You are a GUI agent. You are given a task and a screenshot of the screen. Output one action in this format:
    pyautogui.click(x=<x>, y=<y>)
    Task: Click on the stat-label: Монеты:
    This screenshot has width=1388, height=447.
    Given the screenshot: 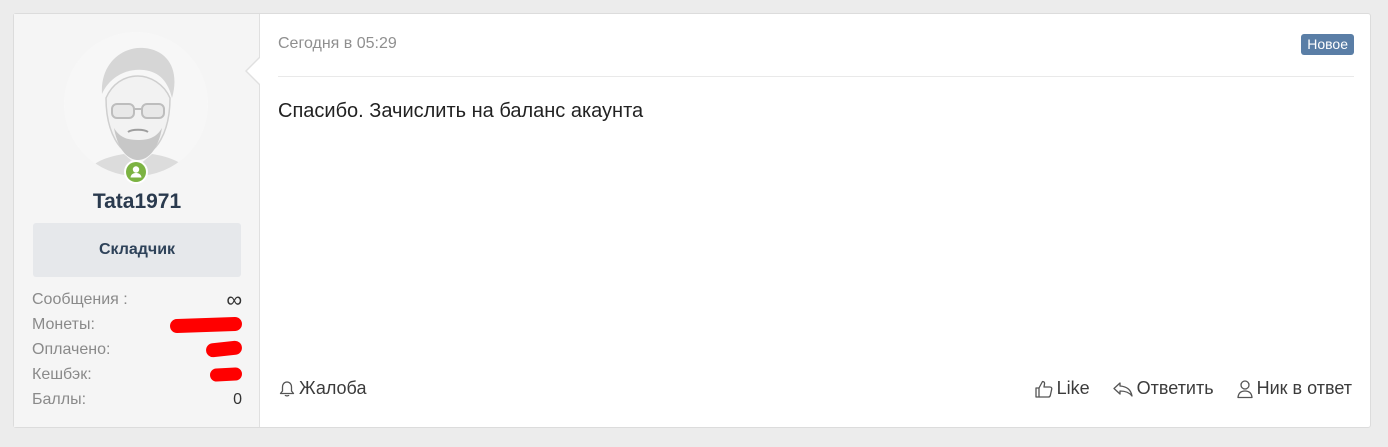 What is the action you would take?
    pyautogui.click(x=63, y=324)
    